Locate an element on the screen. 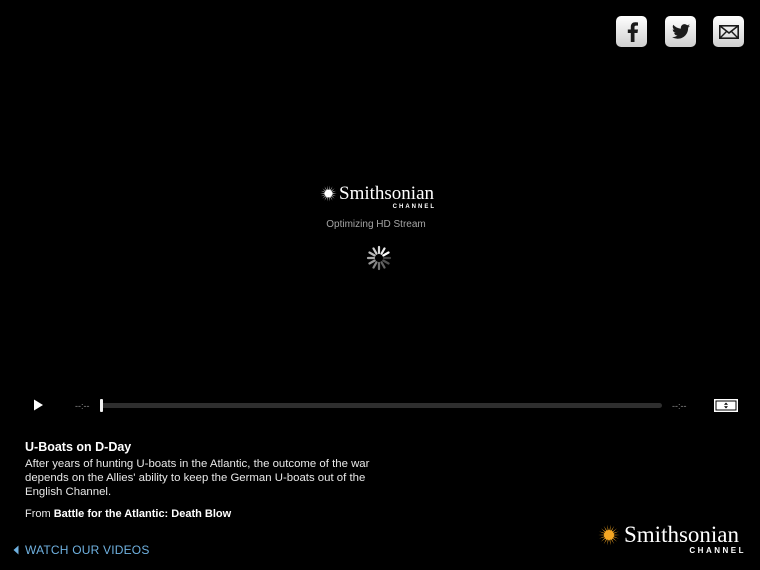  scrub-handle is located at coordinates (101, 405).